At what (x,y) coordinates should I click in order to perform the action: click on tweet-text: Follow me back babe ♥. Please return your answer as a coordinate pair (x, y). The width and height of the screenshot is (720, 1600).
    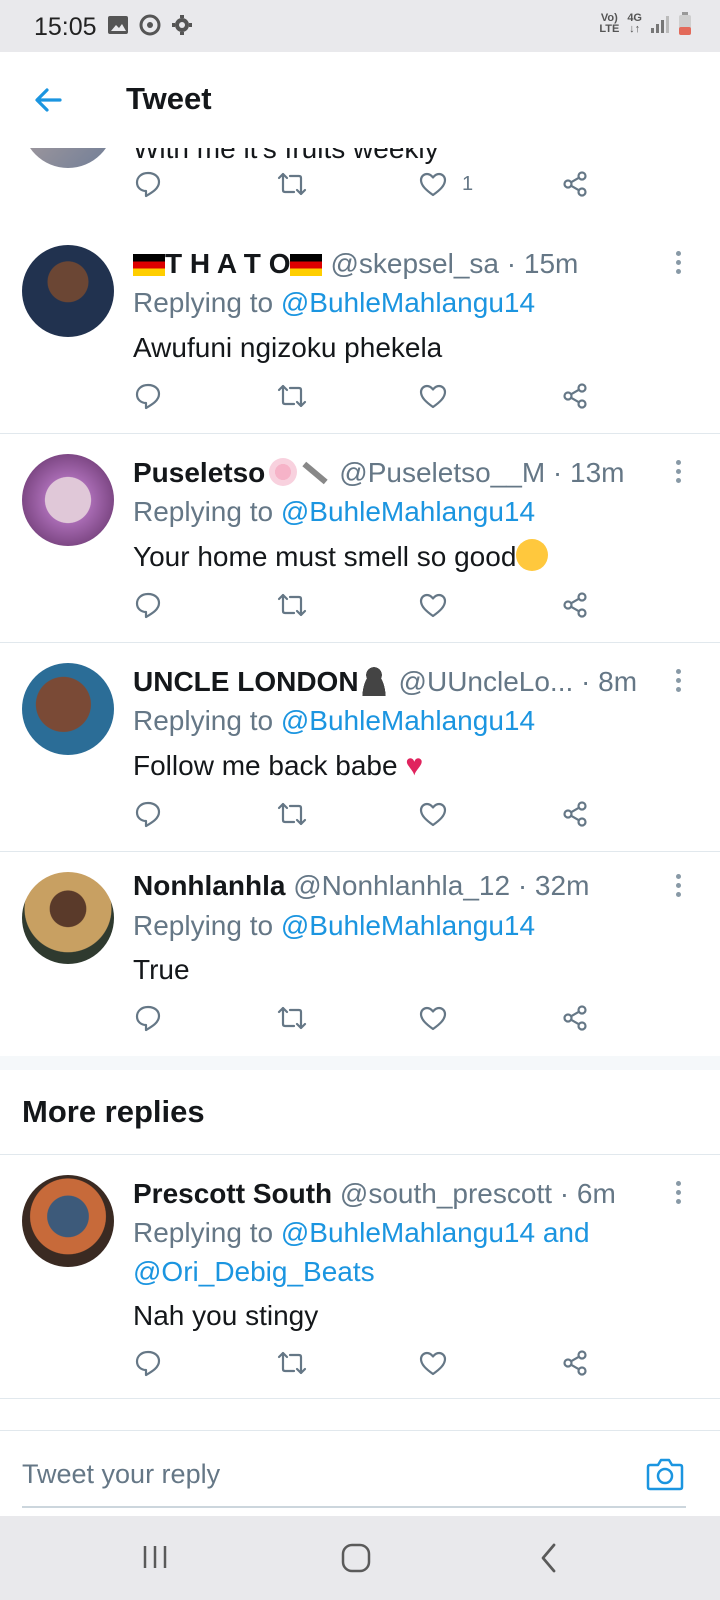
    Looking at the image, I should click on (278, 765).